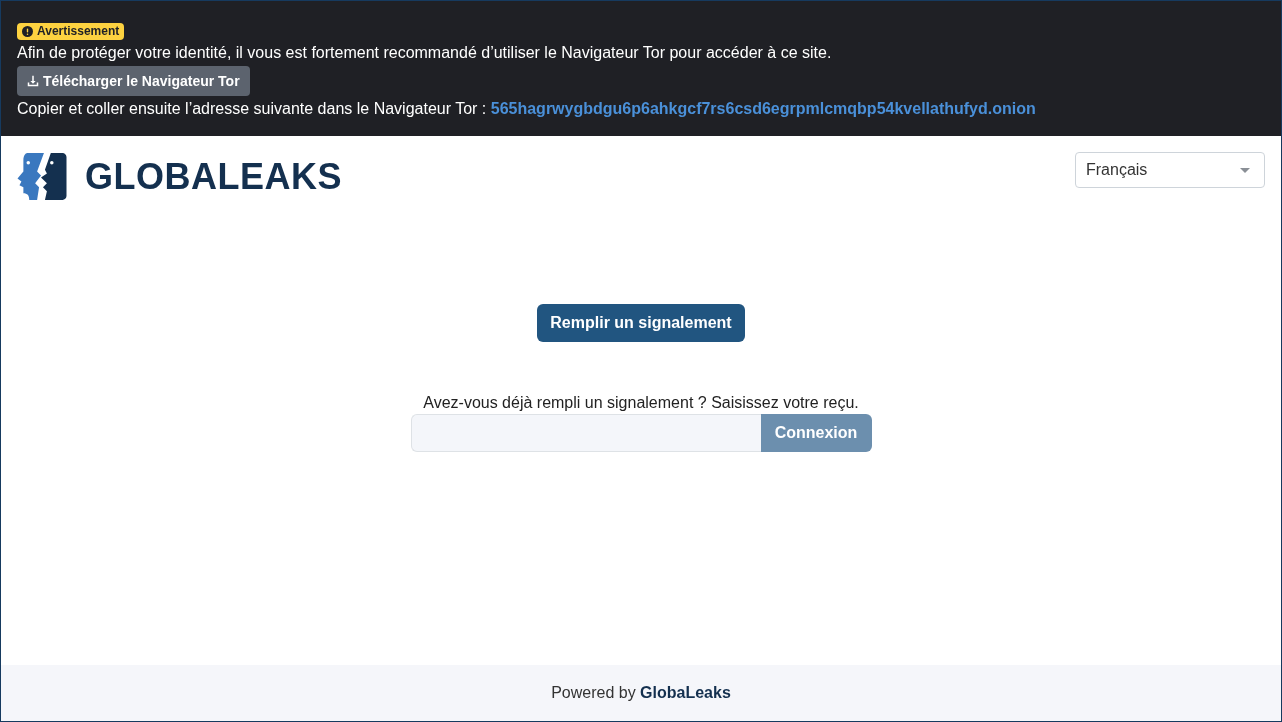  Describe the element at coordinates (213, 176) in the screenshot. I see `logo-text: GLOBALEAKS` at that location.